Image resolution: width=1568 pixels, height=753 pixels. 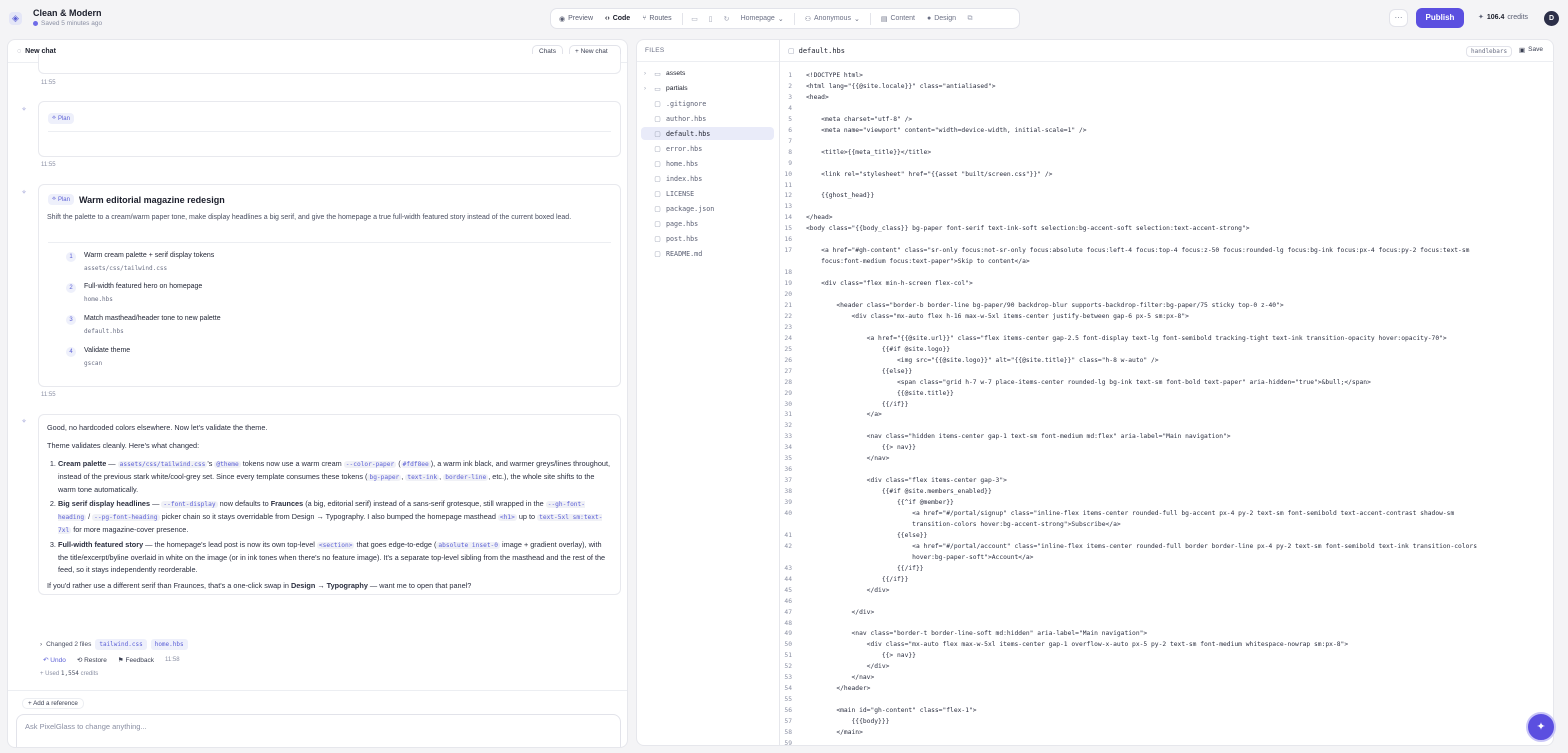 What do you see at coordinates (169, 644) in the screenshot?
I see `changed-file-chip: home.hbs` at bounding box center [169, 644].